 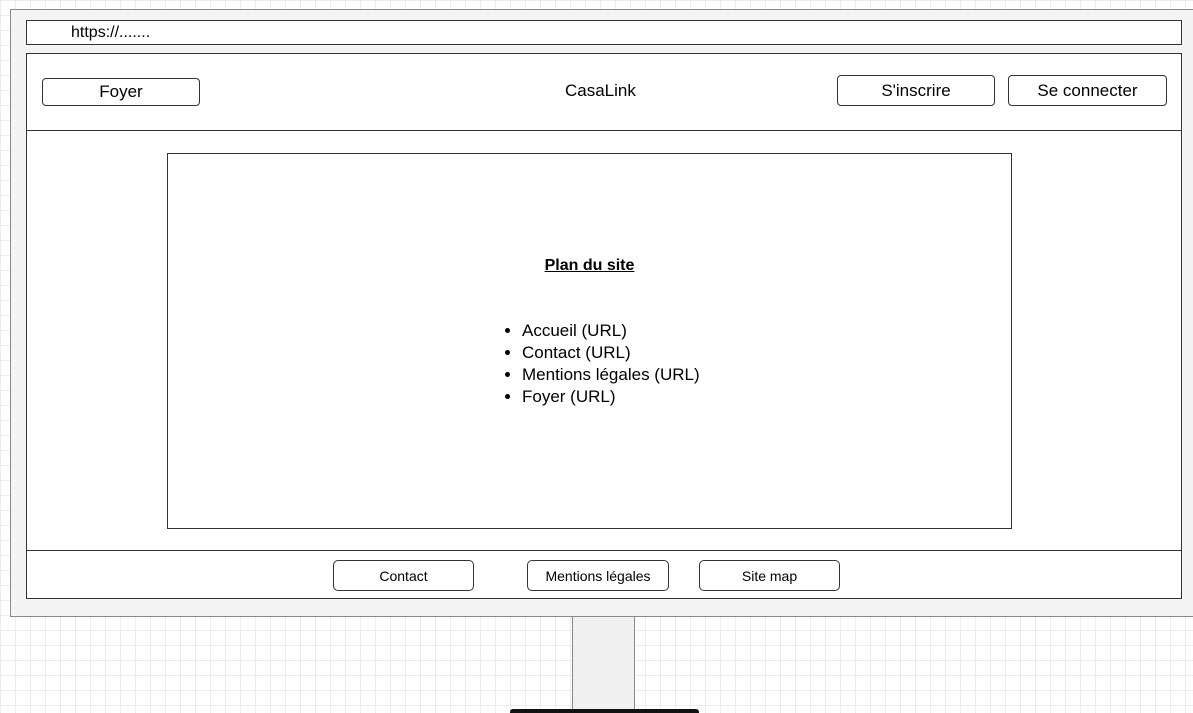 I want to click on signup-button: S'inscrire, so click(x=916, y=90).